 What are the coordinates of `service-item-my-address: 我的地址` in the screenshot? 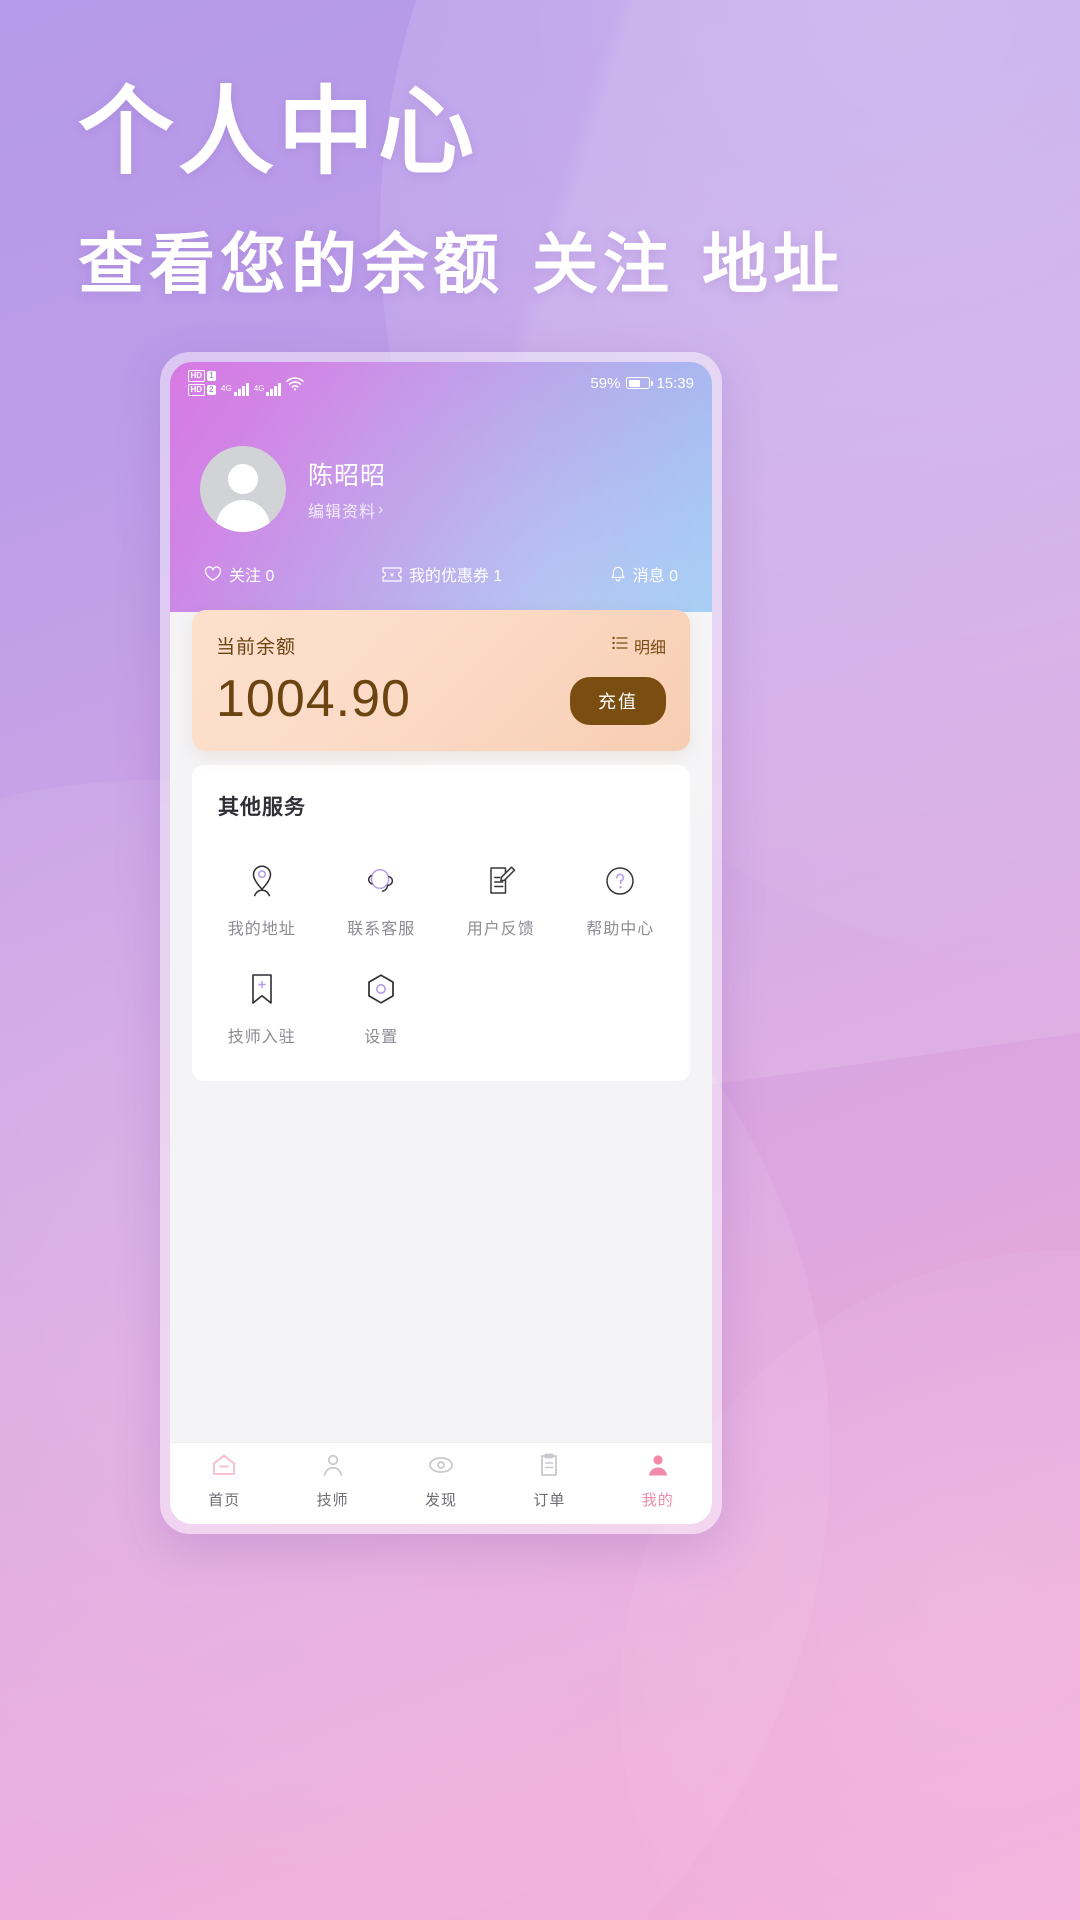 It's located at (262, 885).